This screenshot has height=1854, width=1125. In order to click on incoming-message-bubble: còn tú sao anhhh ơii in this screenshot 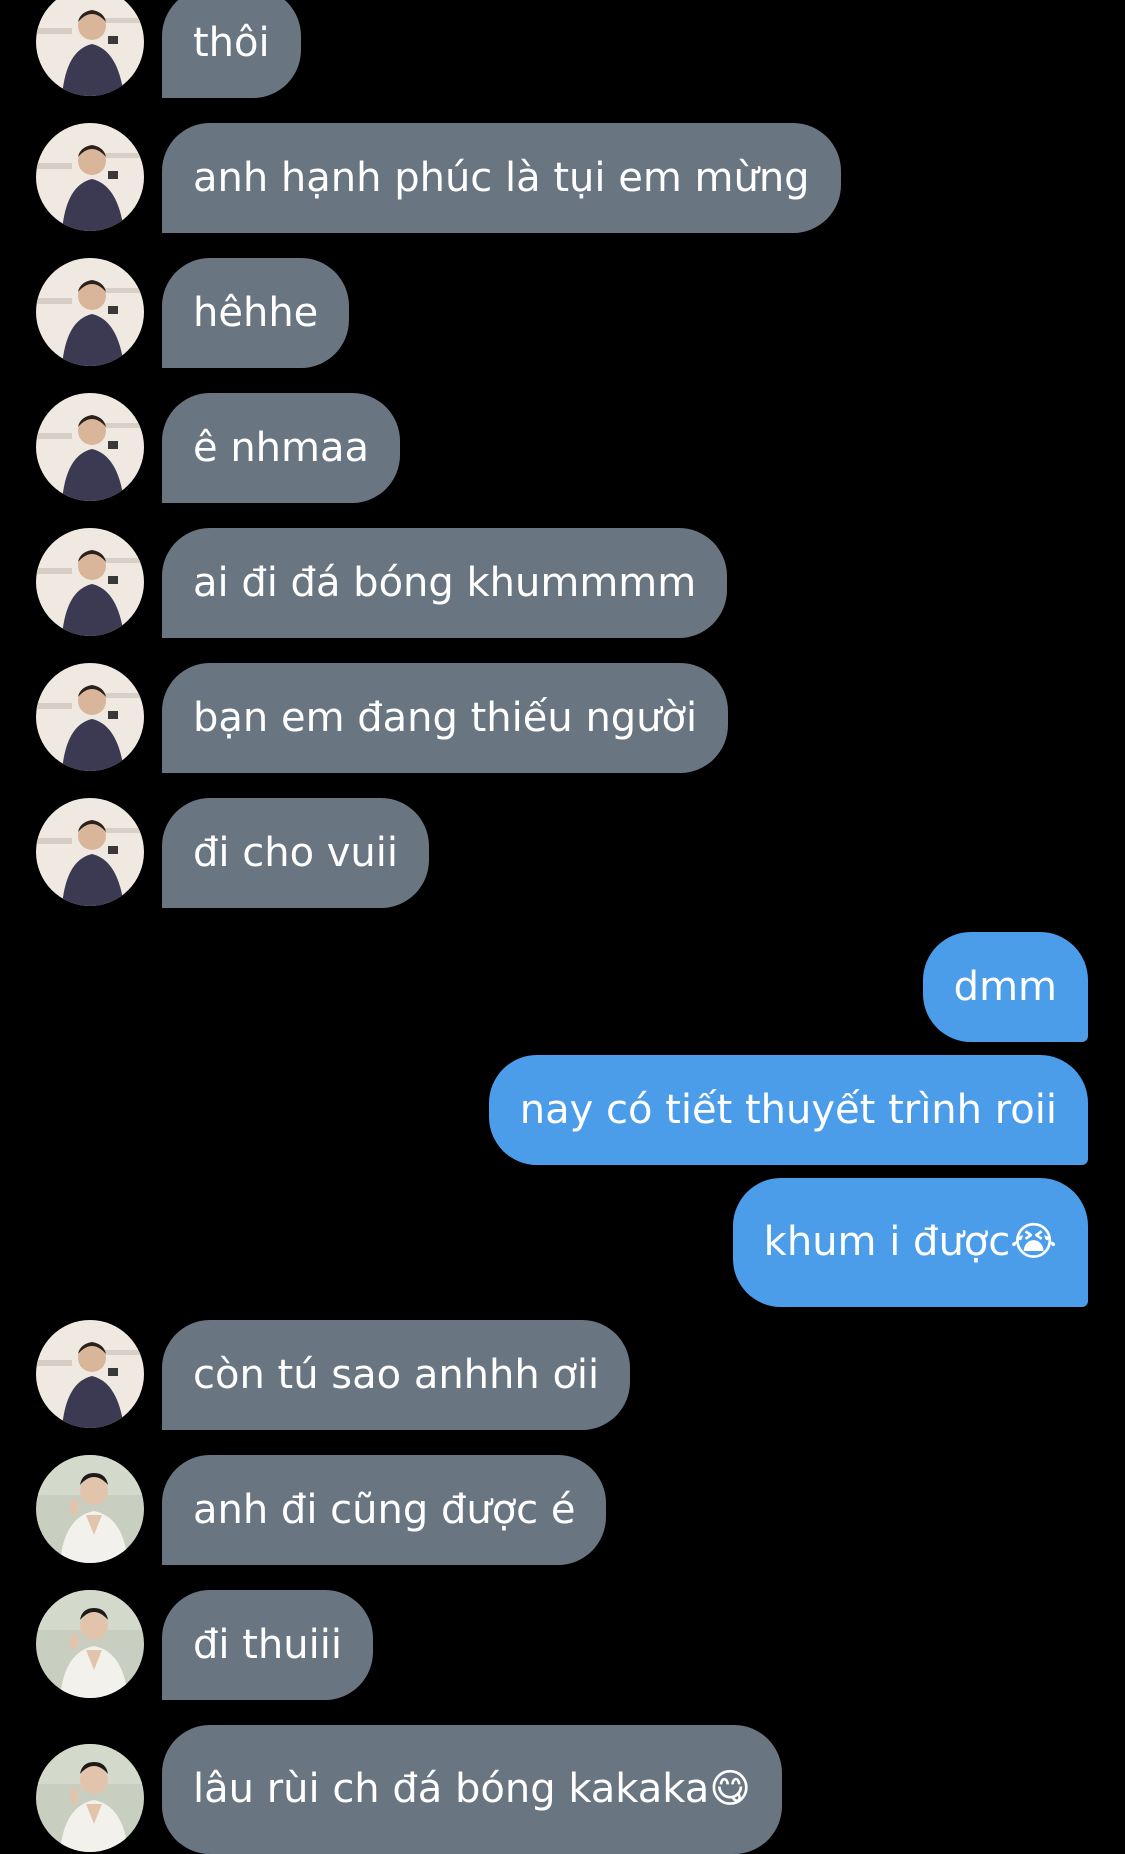, I will do `click(396, 1375)`.